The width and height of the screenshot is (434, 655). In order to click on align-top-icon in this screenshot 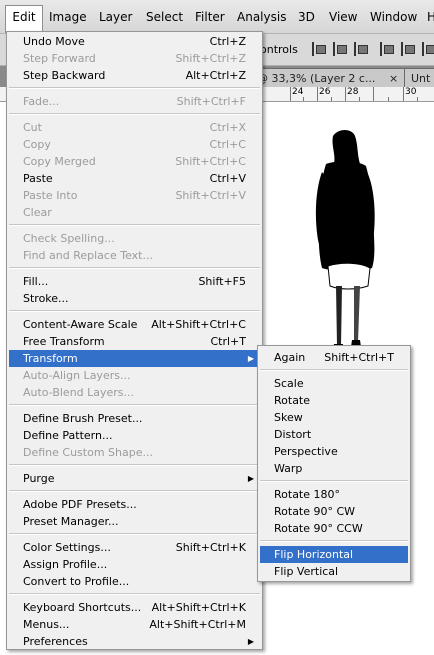, I will do `click(320, 49)`.